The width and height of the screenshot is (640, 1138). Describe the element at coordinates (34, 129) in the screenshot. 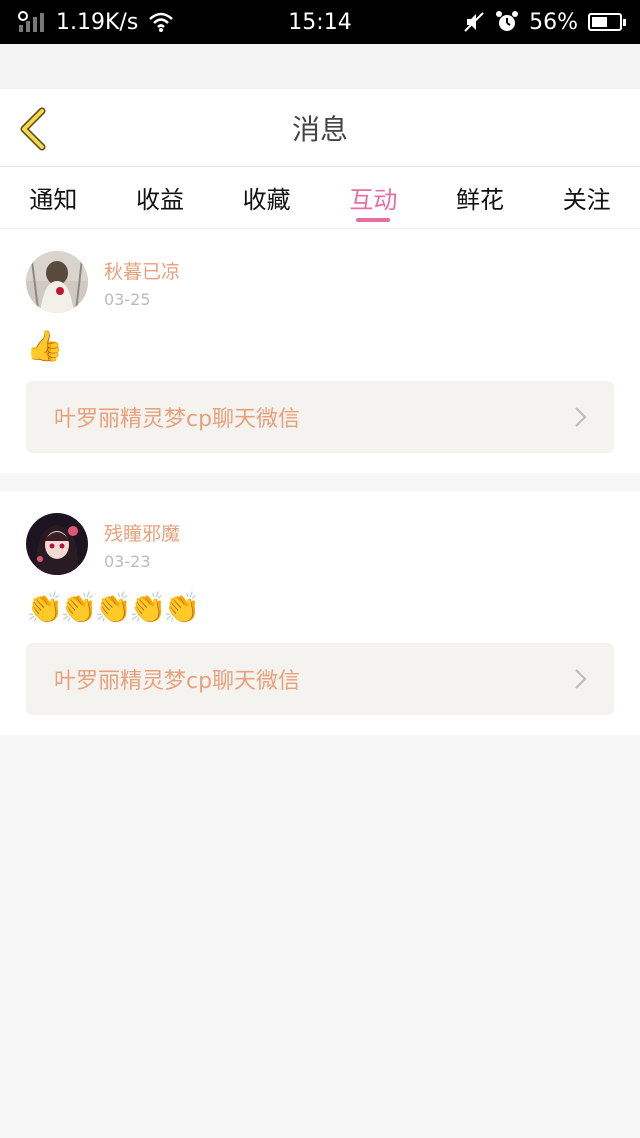

I see `back-icon` at that location.